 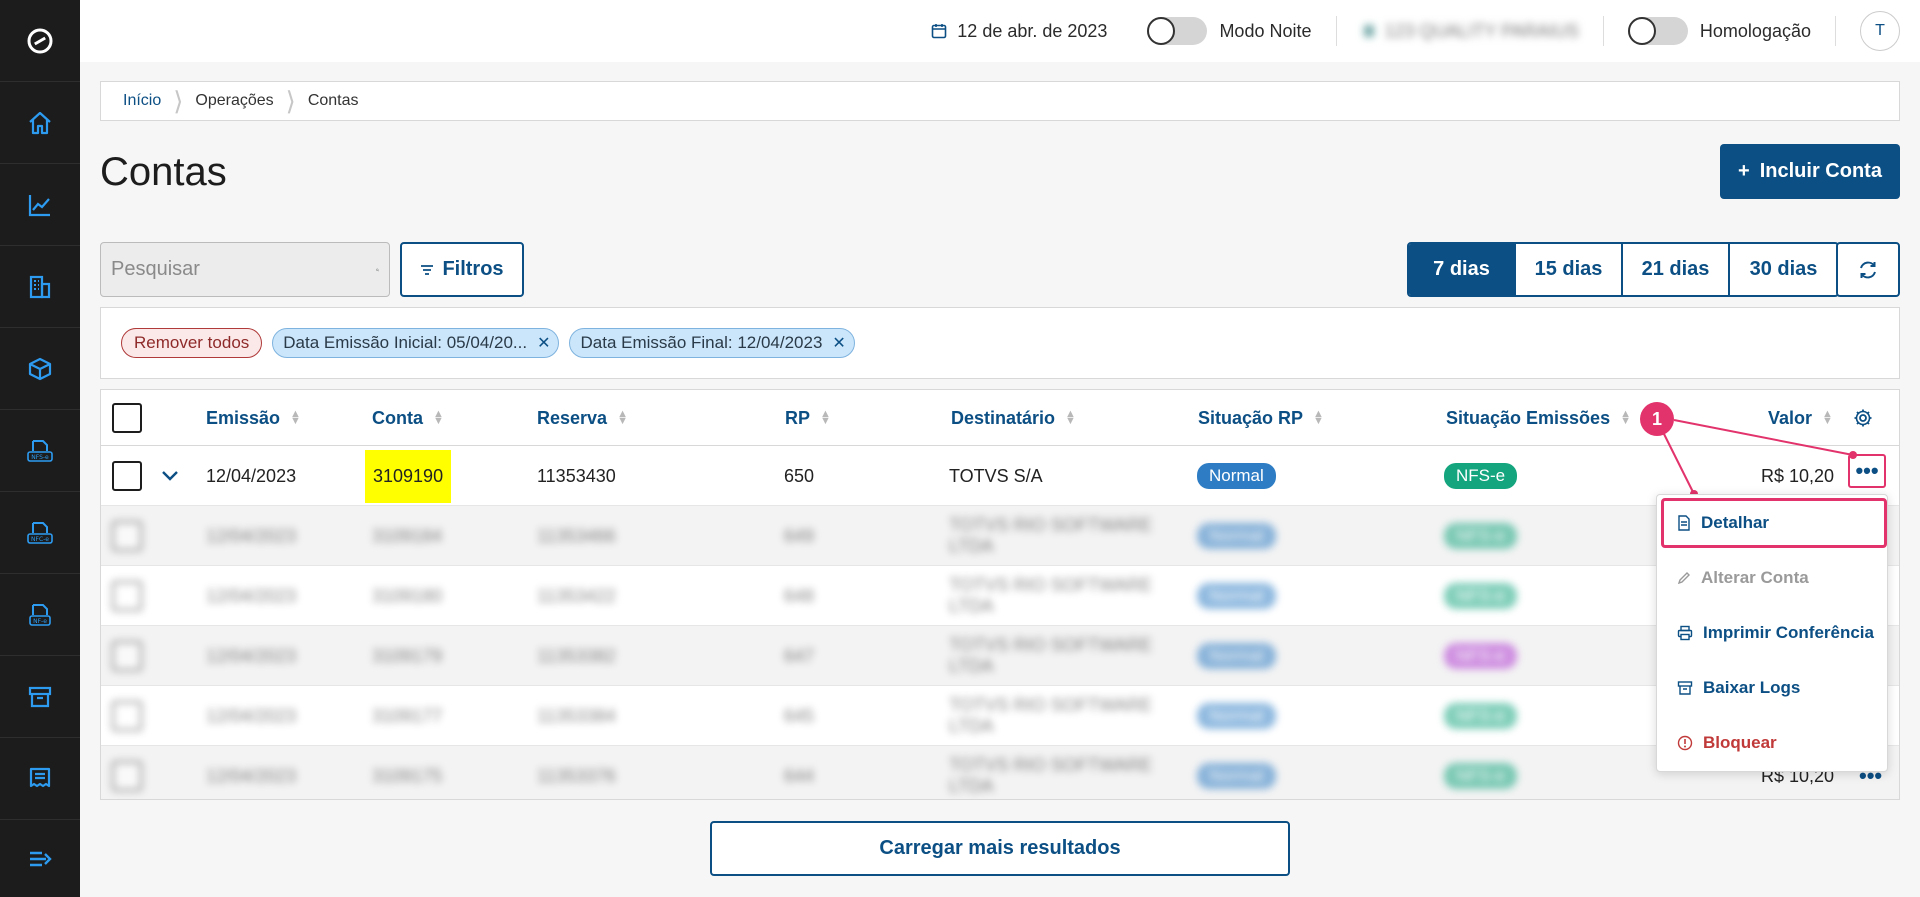 What do you see at coordinates (1177, 31) in the screenshot?
I see `night-mode-toggle` at bounding box center [1177, 31].